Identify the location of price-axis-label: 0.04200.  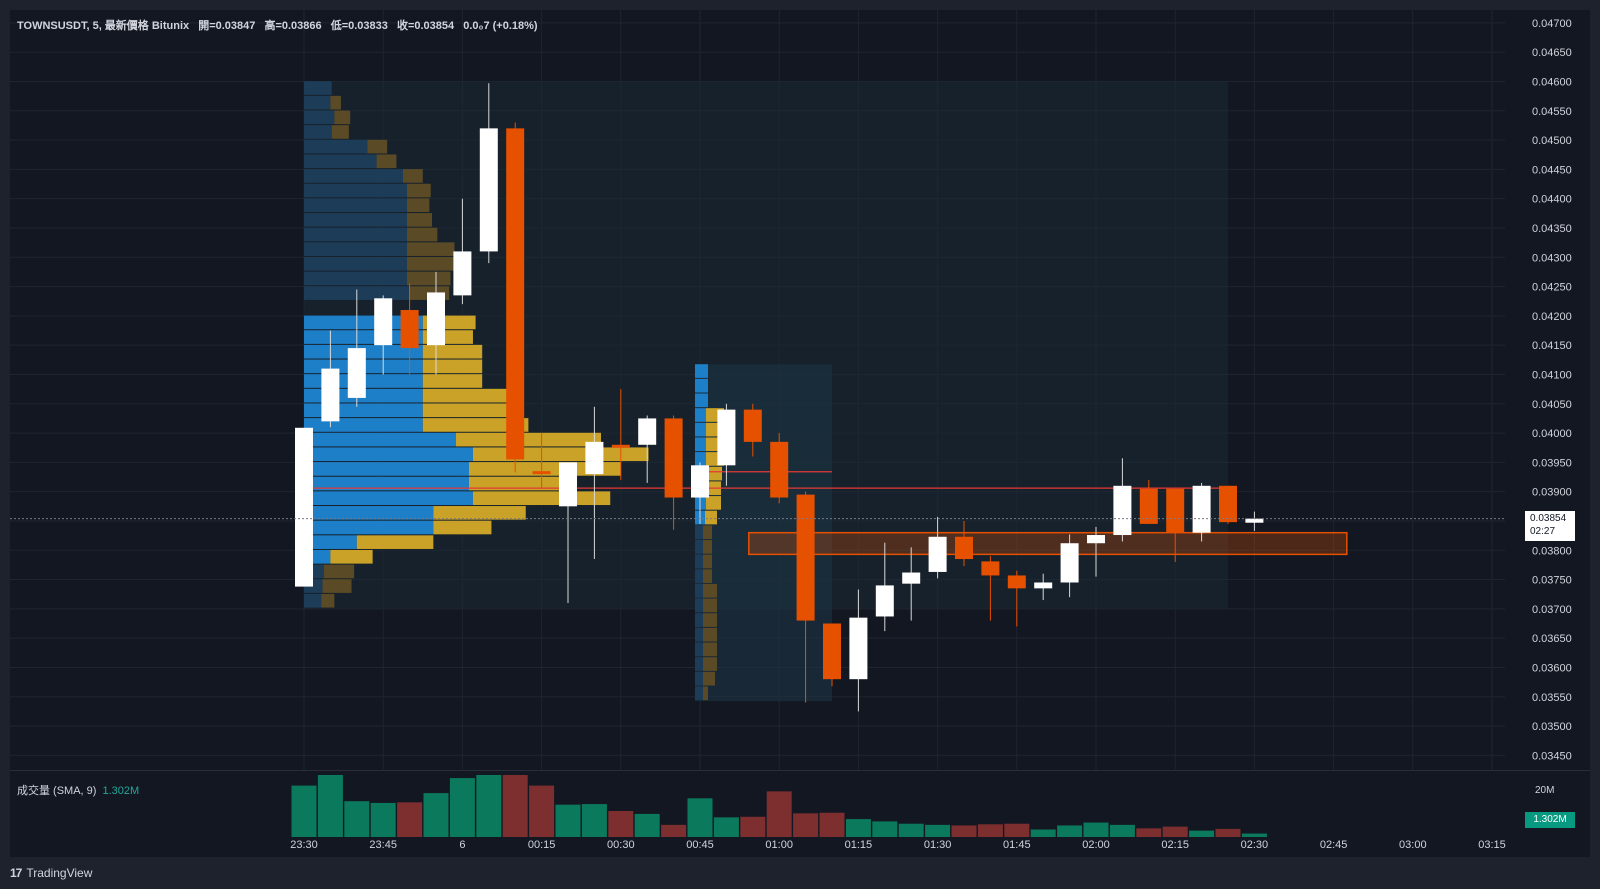
(1552, 317).